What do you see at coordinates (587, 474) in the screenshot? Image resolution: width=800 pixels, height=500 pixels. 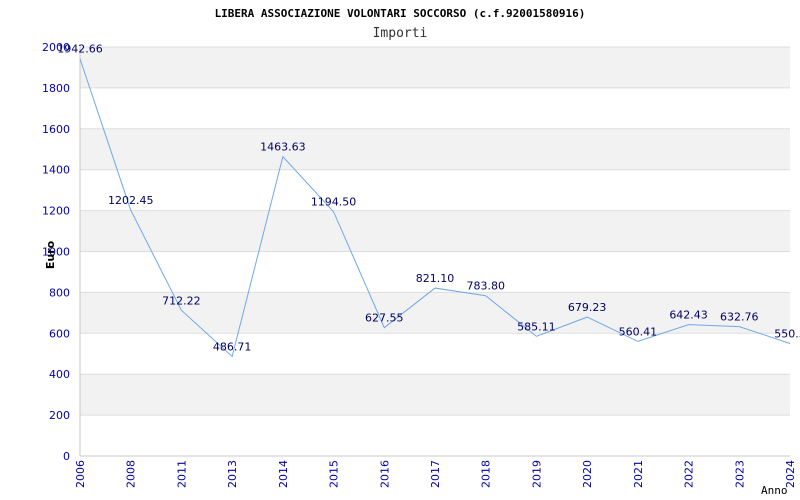 I see `x-tick-label: 2020` at bounding box center [587, 474].